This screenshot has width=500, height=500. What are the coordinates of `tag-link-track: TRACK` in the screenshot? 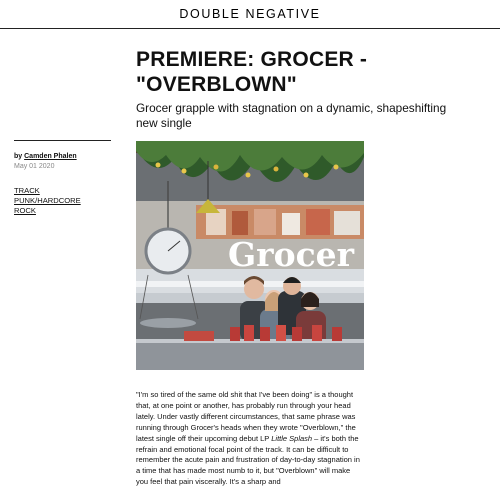 It's located at (64, 191).